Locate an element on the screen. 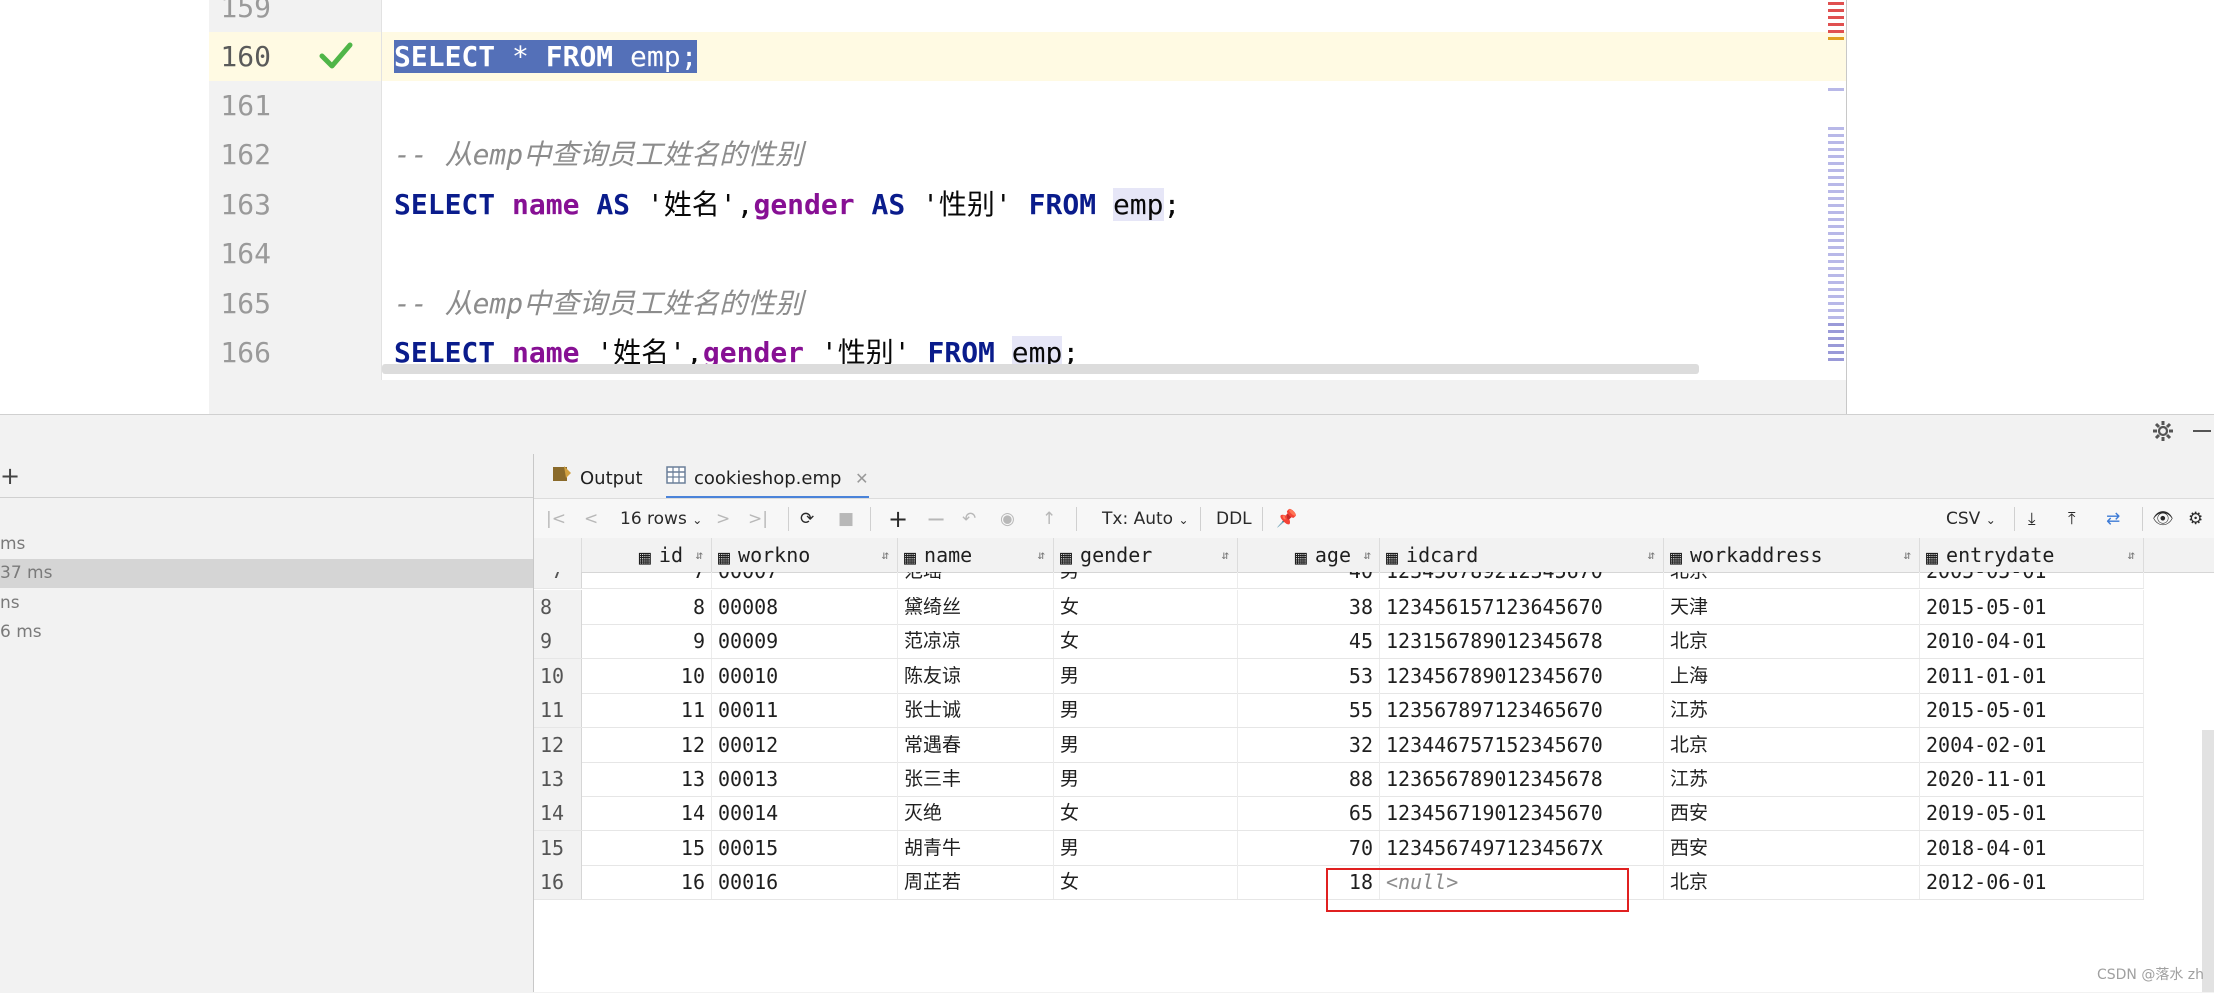 This screenshot has width=2214, height=993. cell-age: 70 is located at coordinates (1309, 847).